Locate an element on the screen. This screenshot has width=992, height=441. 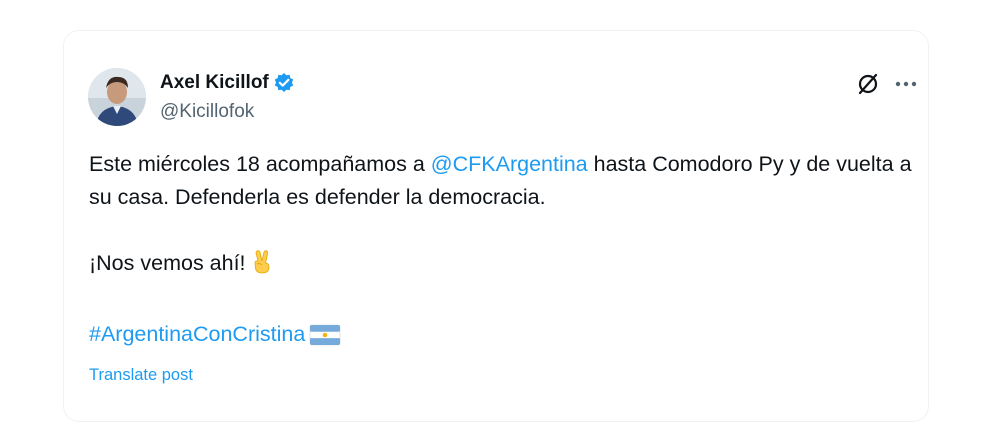
tweet-text-segment: Este miércoles 18 acompañamos a is located at coordinates (260, 164).